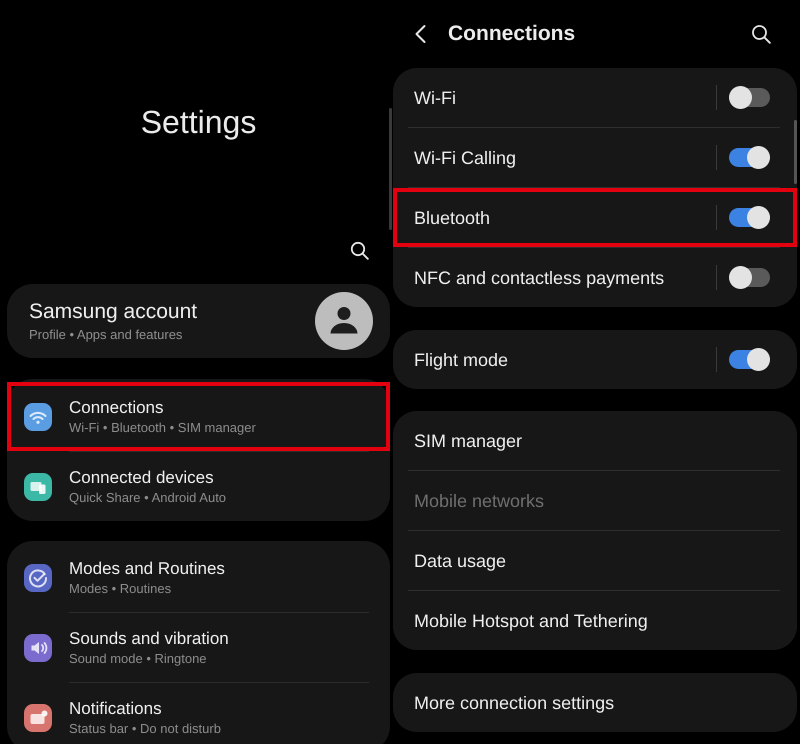  Describe the element at coordinates (147, 497) in the screenshot. I see `item-subtitle: Quick Share • Android Auto` at that location.